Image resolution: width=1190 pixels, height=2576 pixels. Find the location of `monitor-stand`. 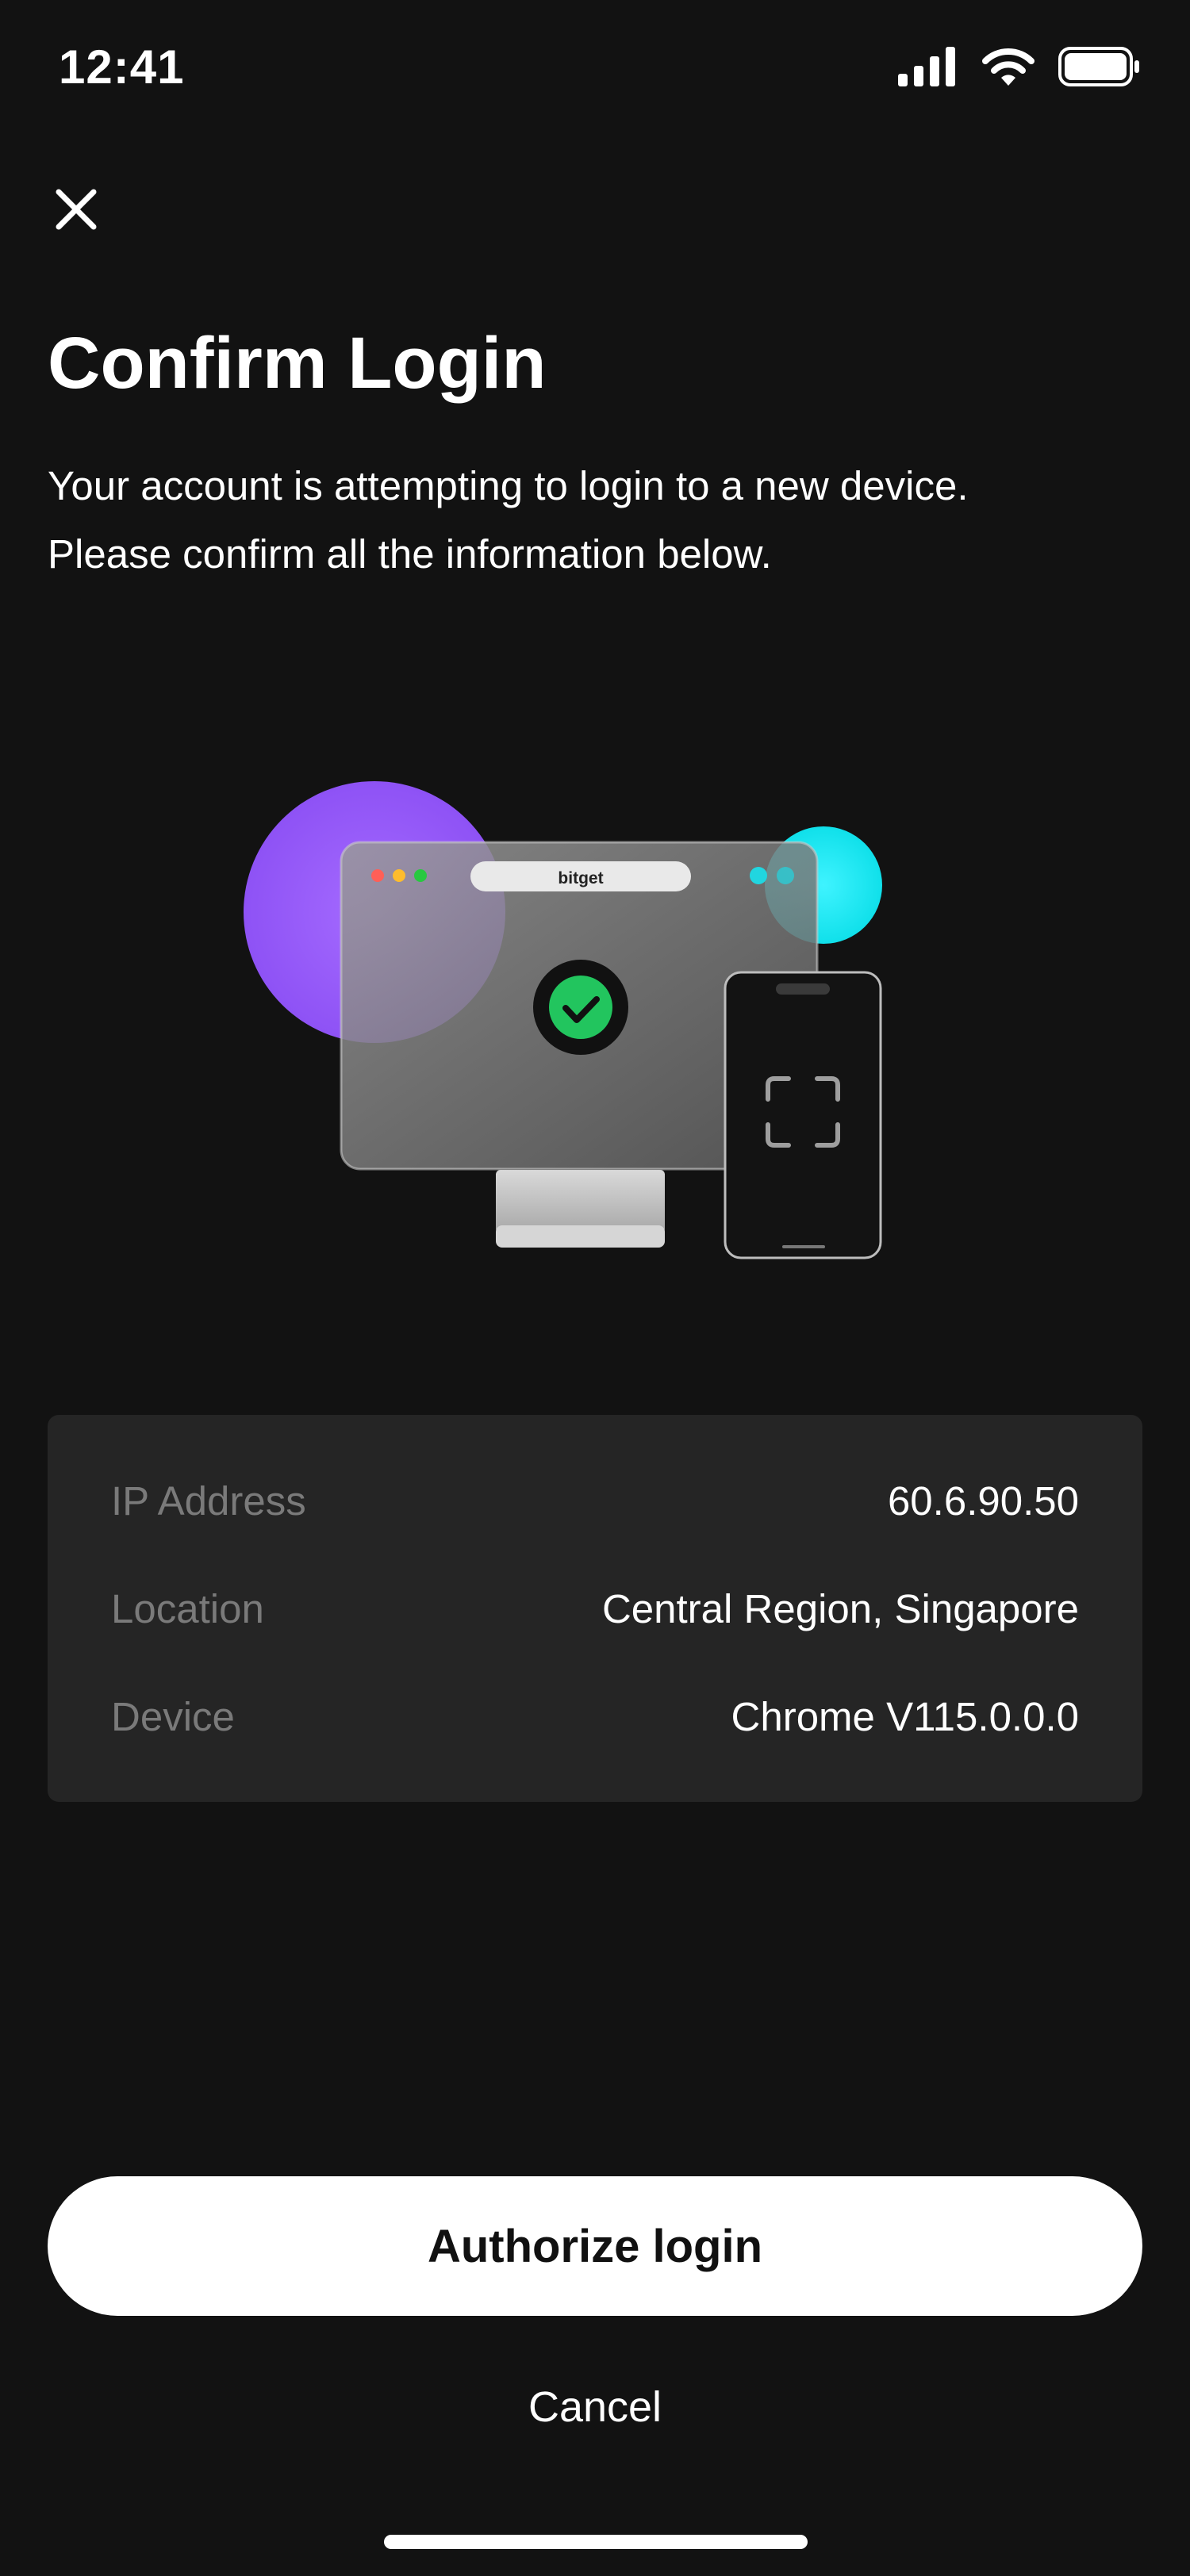

monitor-stand is located at coordinates (580, 1202).